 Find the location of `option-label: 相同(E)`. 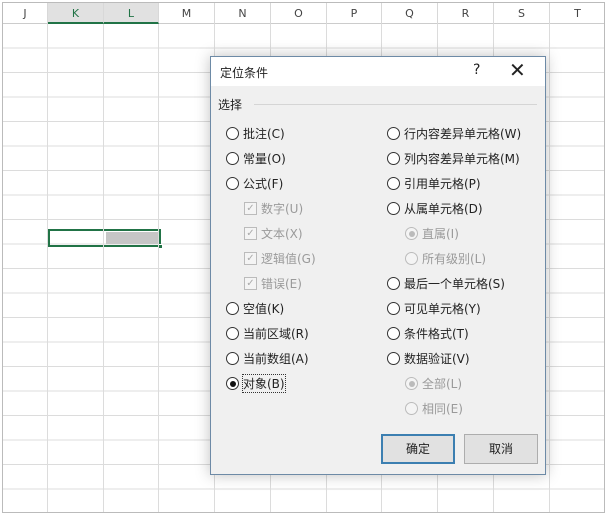

option-label: 相同(E) is located at coordinates (442, 409).